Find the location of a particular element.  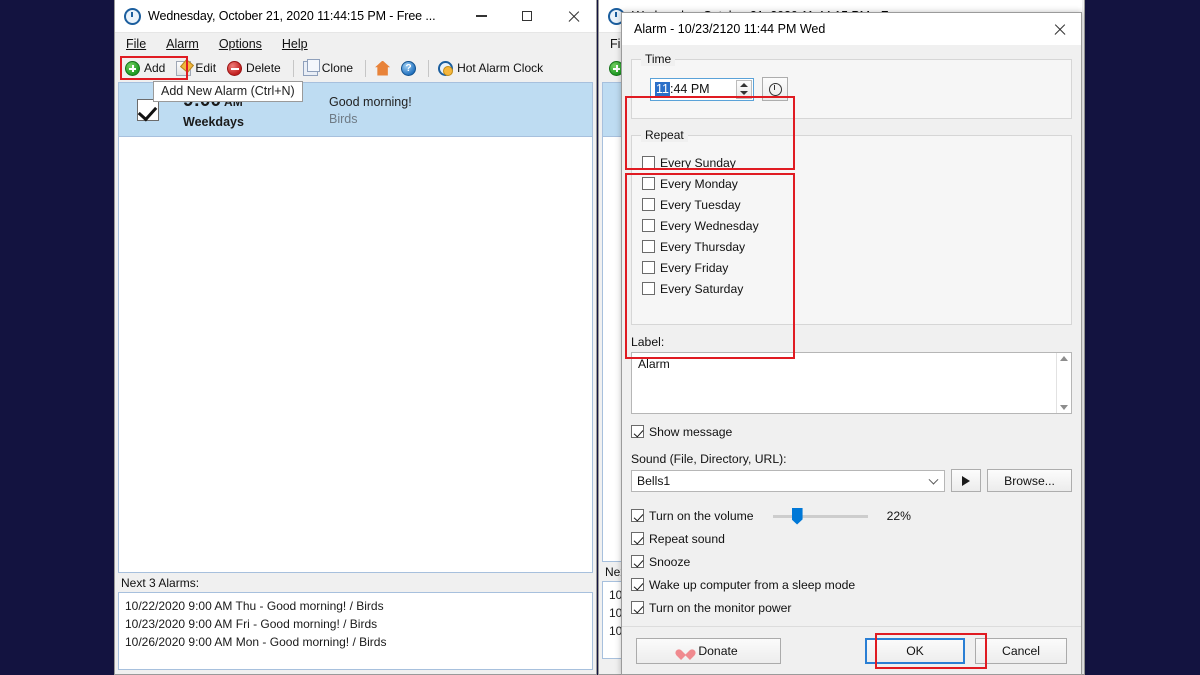

alarm-dialog-titlebar: Alarm - 10/23/2120 11:44 PM Wed is located at coordinates (851, 29).